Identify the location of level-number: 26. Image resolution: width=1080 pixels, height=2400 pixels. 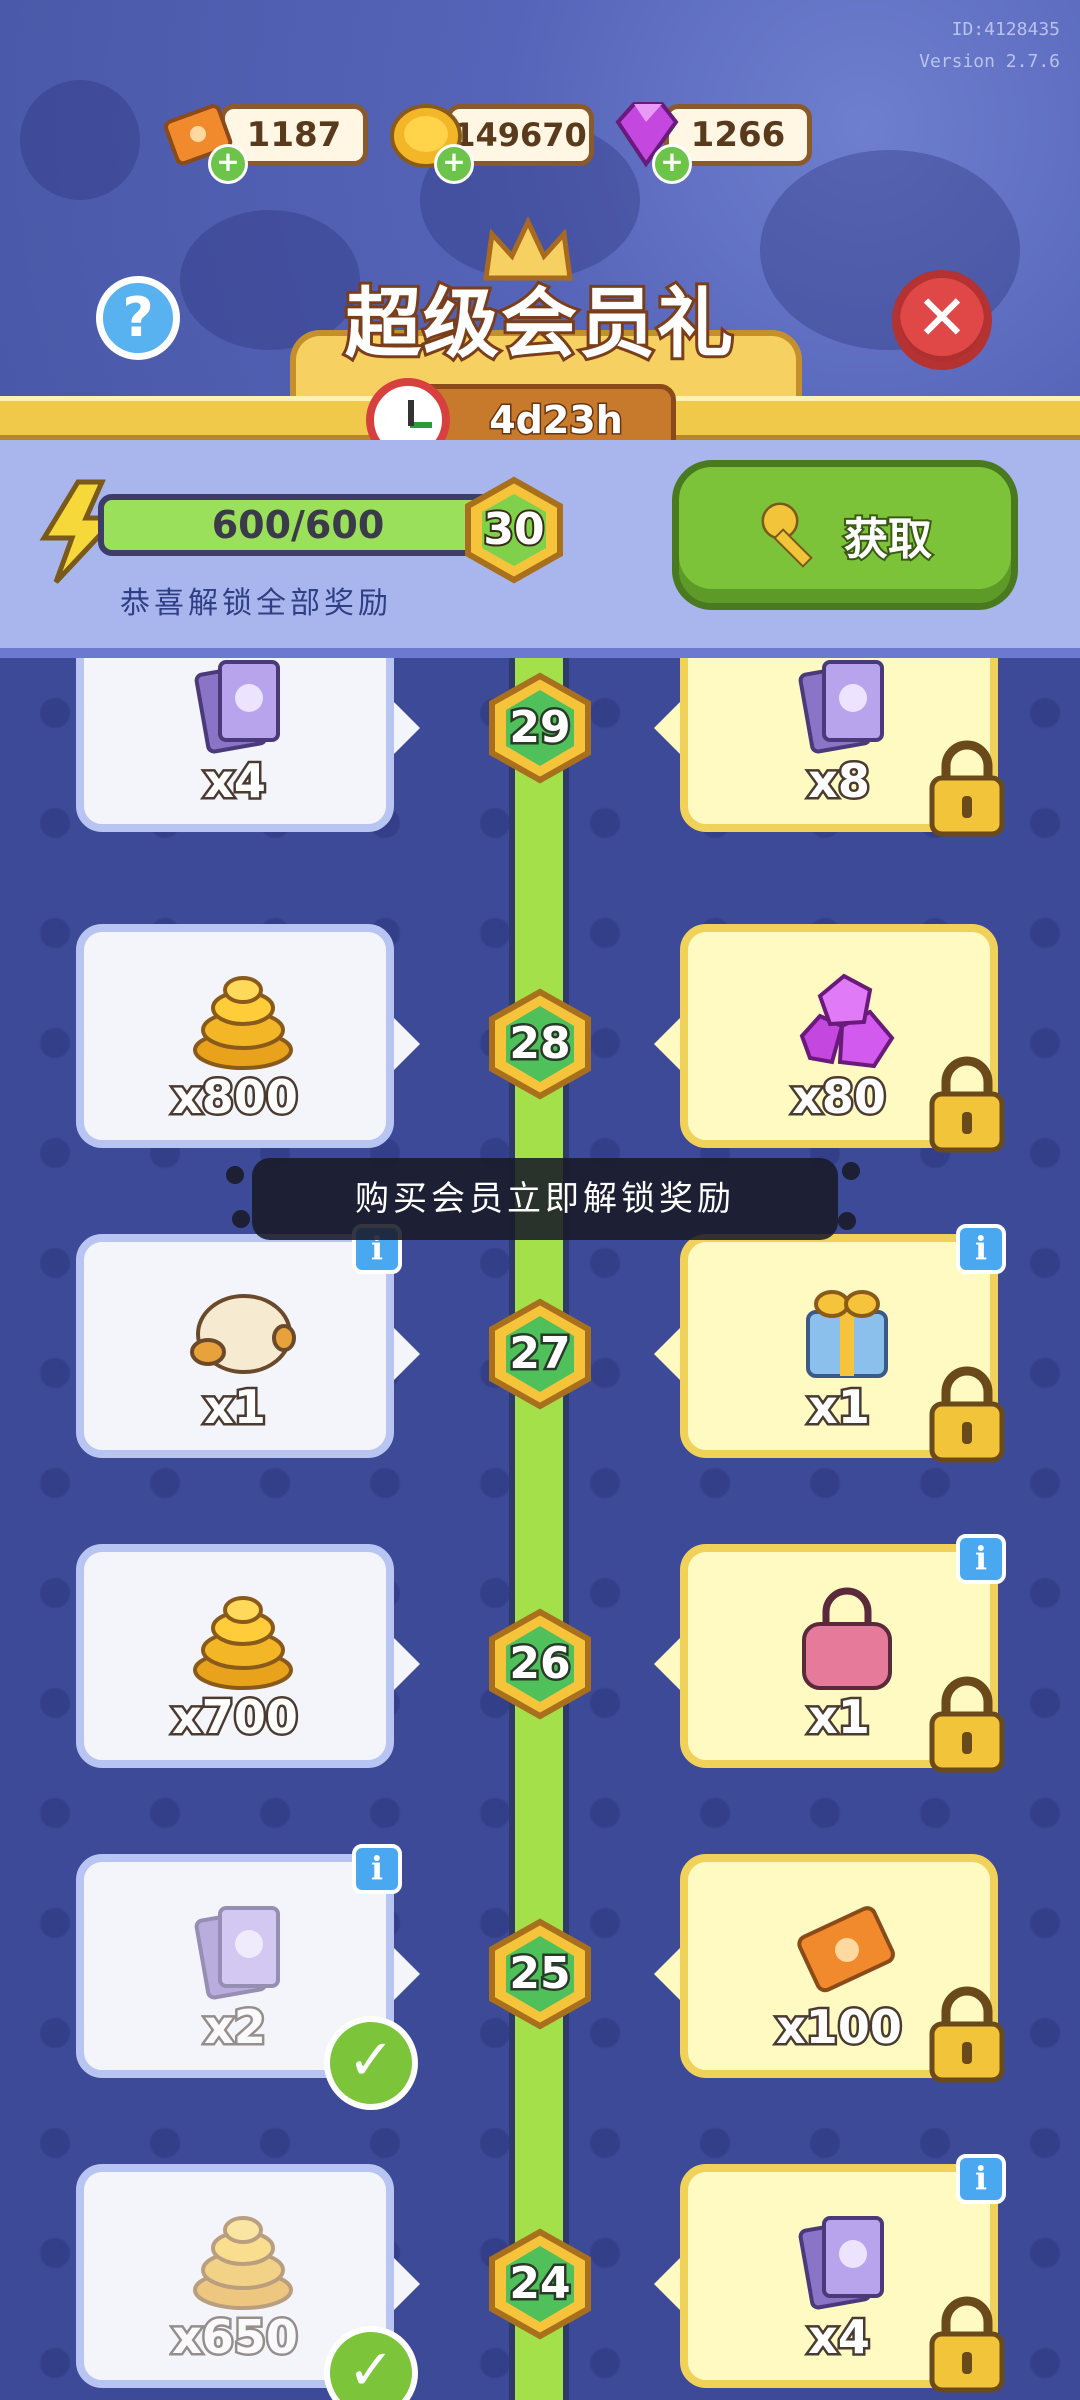
(540, 1664).